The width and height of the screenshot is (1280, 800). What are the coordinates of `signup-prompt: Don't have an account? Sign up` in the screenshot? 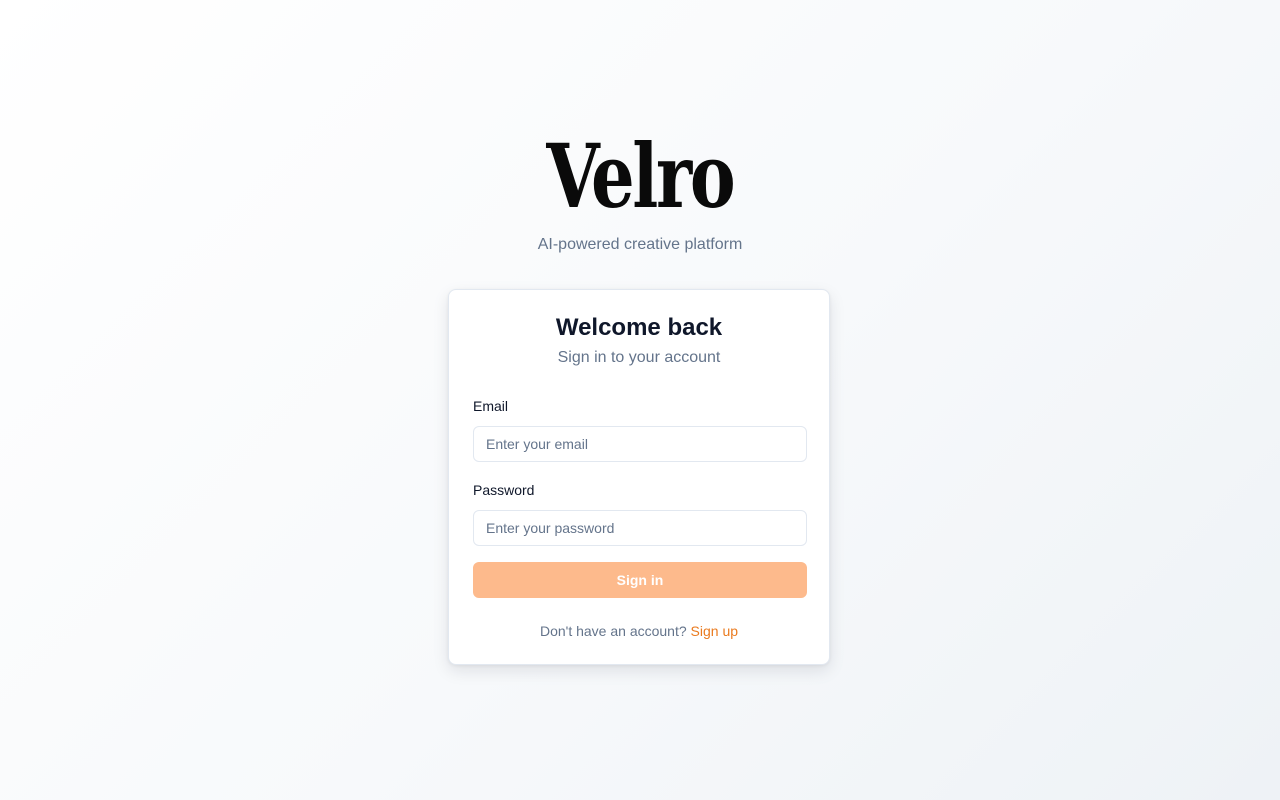 It's located at (639, 631).